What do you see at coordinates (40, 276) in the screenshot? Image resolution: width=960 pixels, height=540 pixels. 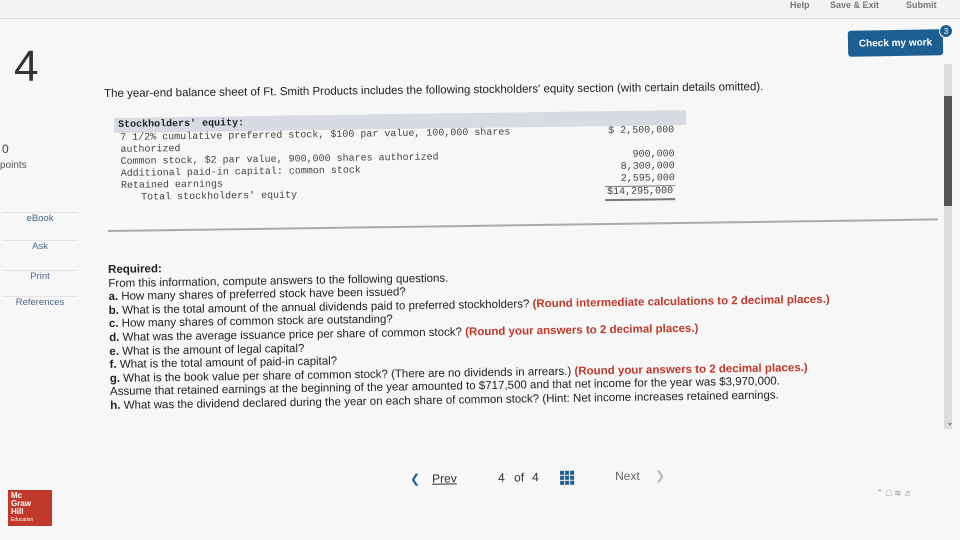 I see `print-link: Print` at bounding box center [40, 276].